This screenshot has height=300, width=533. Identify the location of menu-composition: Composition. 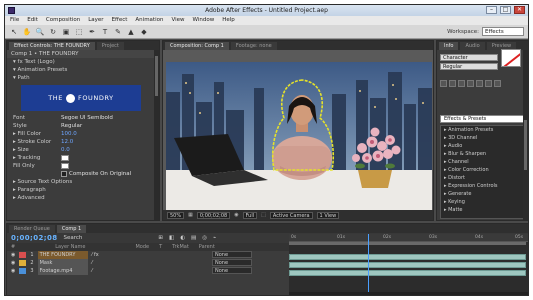
(63, 20).